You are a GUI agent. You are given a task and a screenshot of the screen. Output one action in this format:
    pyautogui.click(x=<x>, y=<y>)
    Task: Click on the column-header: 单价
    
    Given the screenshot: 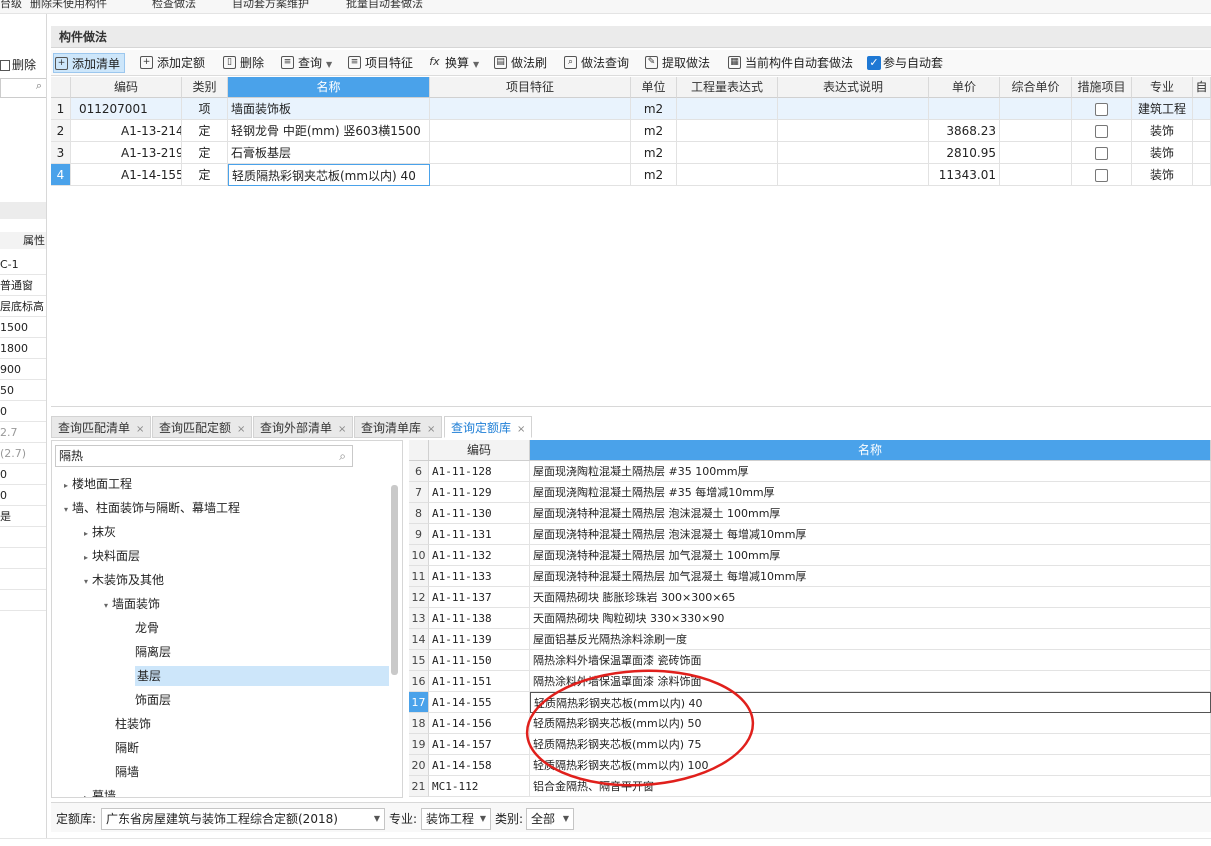 What is the action you would take?
    pyautogui.click(x=964, y=87)
    